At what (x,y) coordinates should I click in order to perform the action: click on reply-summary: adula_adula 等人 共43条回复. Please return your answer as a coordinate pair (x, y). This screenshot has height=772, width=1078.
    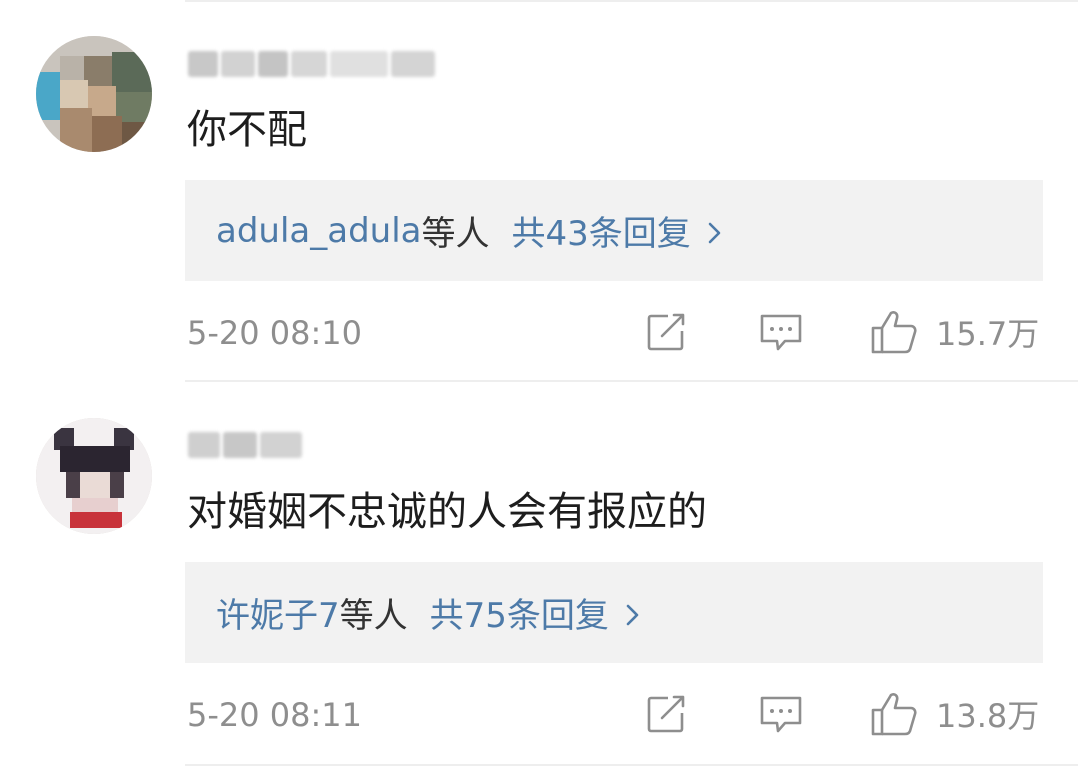
    Looking at the image, I should click on (614, 230).